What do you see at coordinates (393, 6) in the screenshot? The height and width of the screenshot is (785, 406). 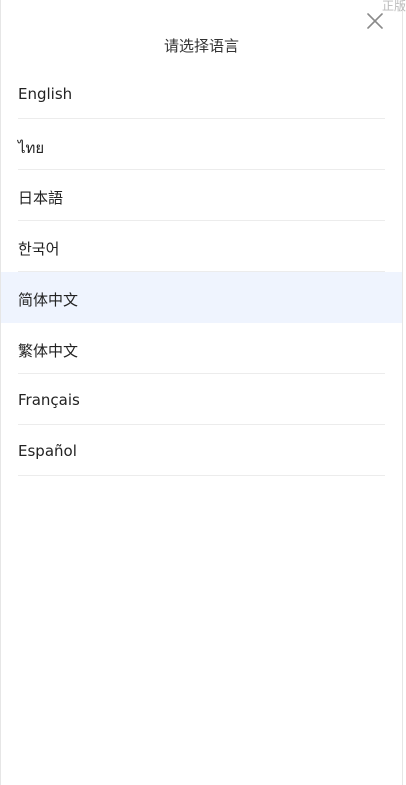 I see `corner-text: 正版` at bounding box center [393, 6].